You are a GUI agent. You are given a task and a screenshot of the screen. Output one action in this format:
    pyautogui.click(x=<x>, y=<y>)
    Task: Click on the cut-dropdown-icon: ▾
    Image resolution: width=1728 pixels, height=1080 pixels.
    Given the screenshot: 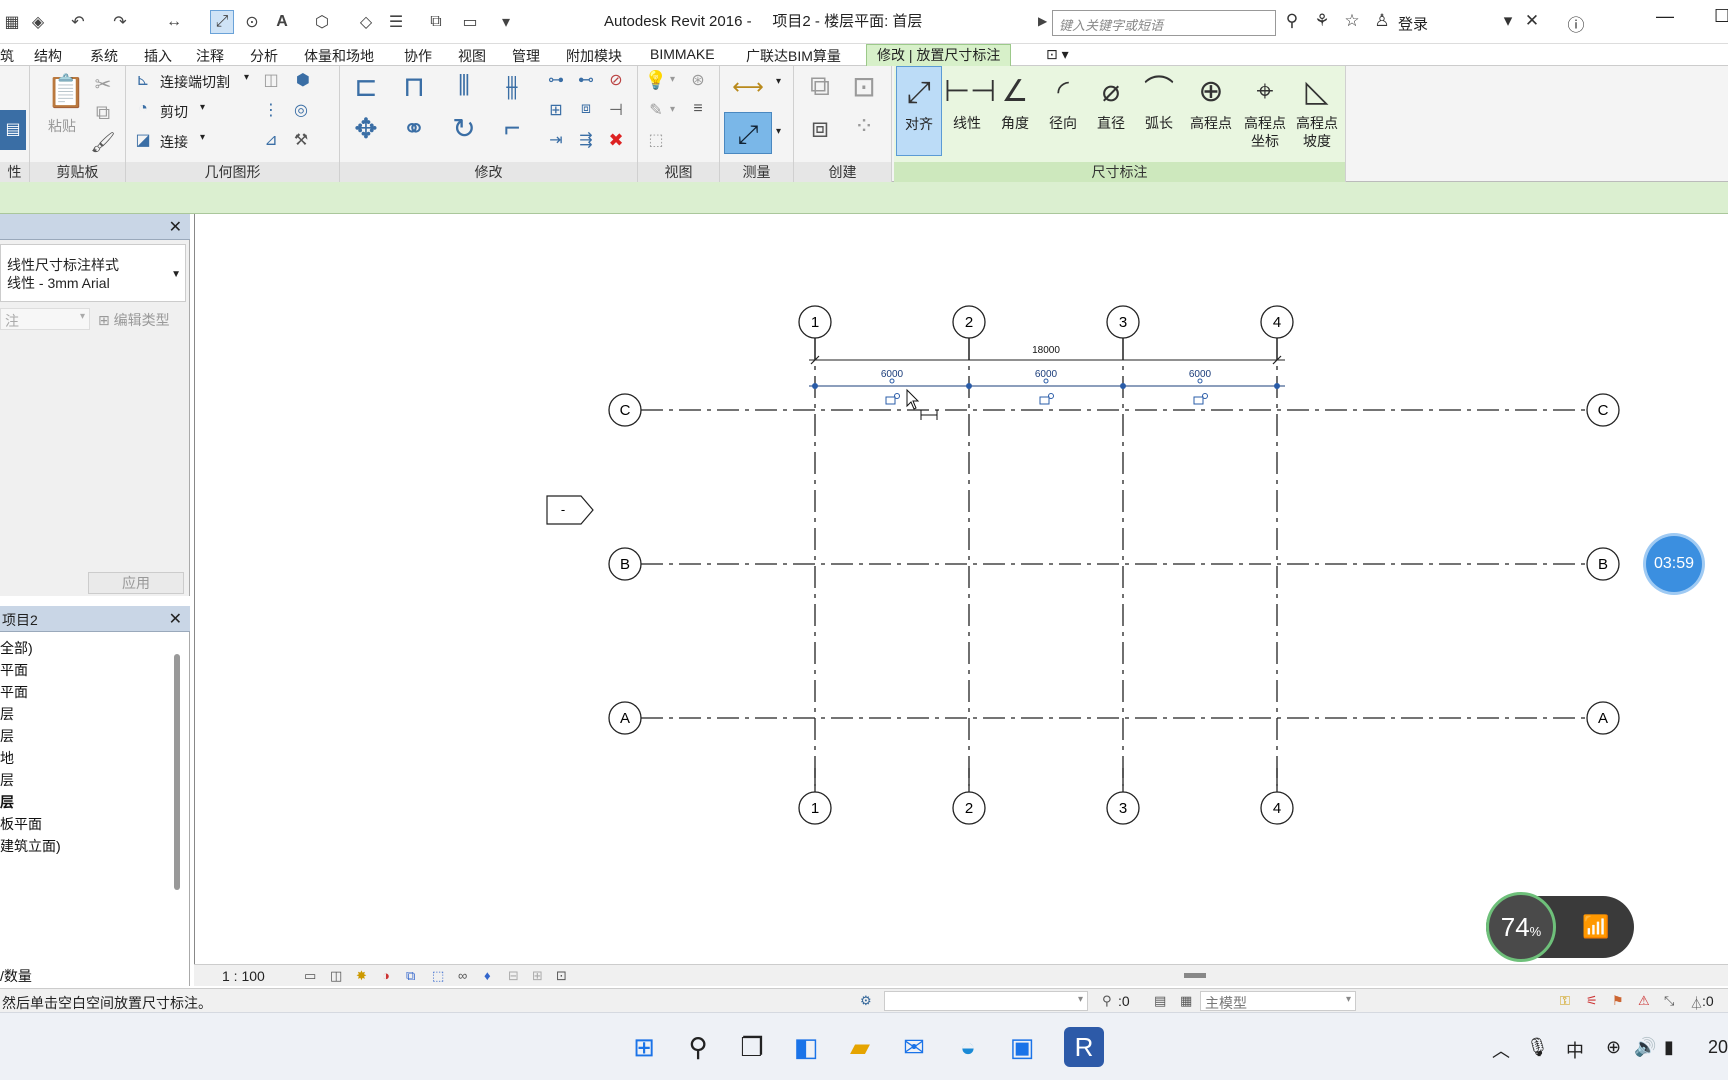 What is the action you would take?
    pyautogui.click(x=202, y=107)
    